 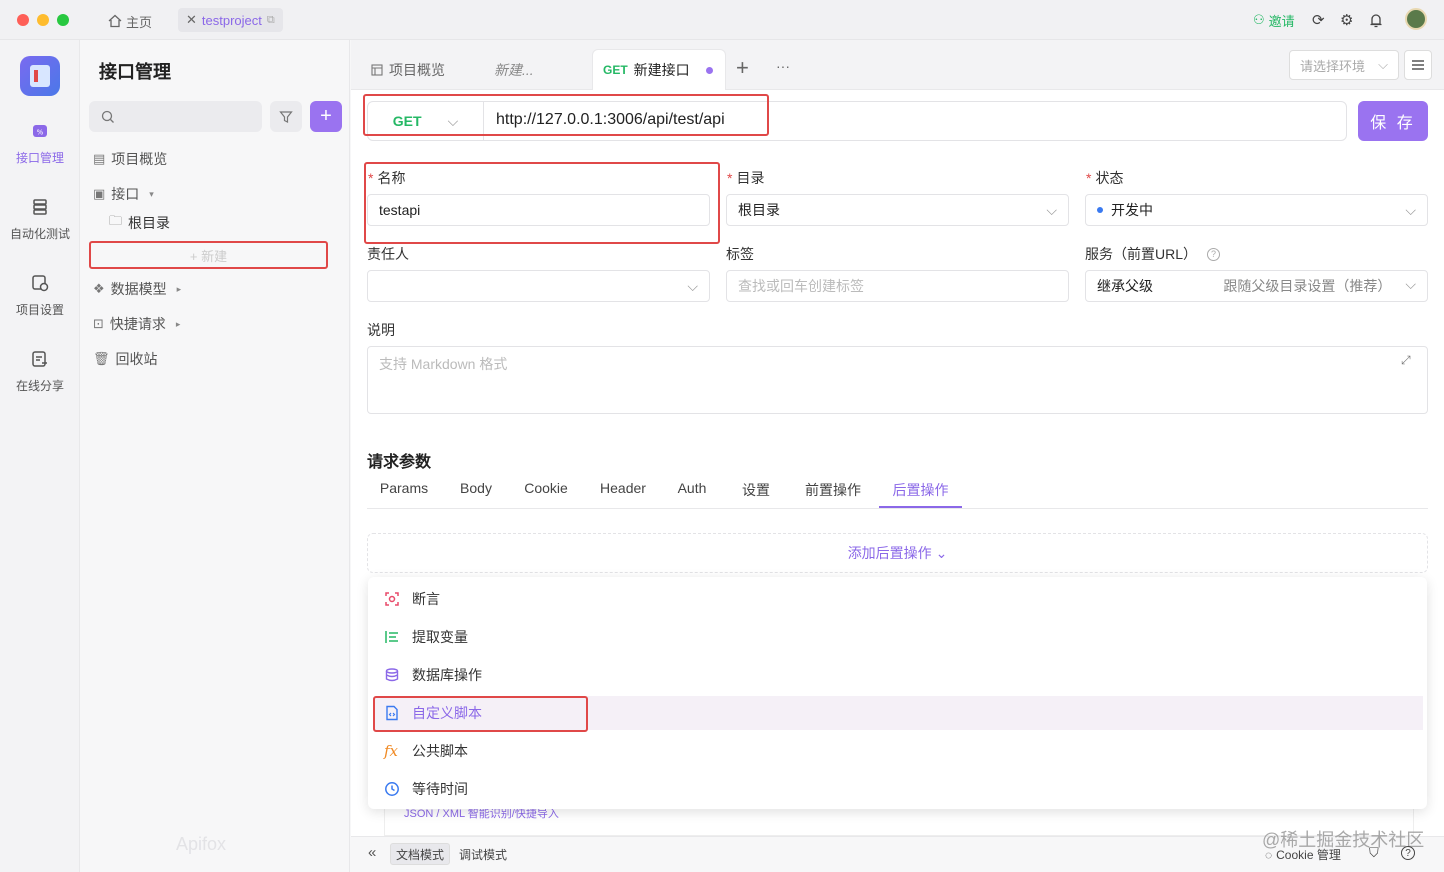 I want to click on overview-icon: ▤, so click(x=99, y=158).